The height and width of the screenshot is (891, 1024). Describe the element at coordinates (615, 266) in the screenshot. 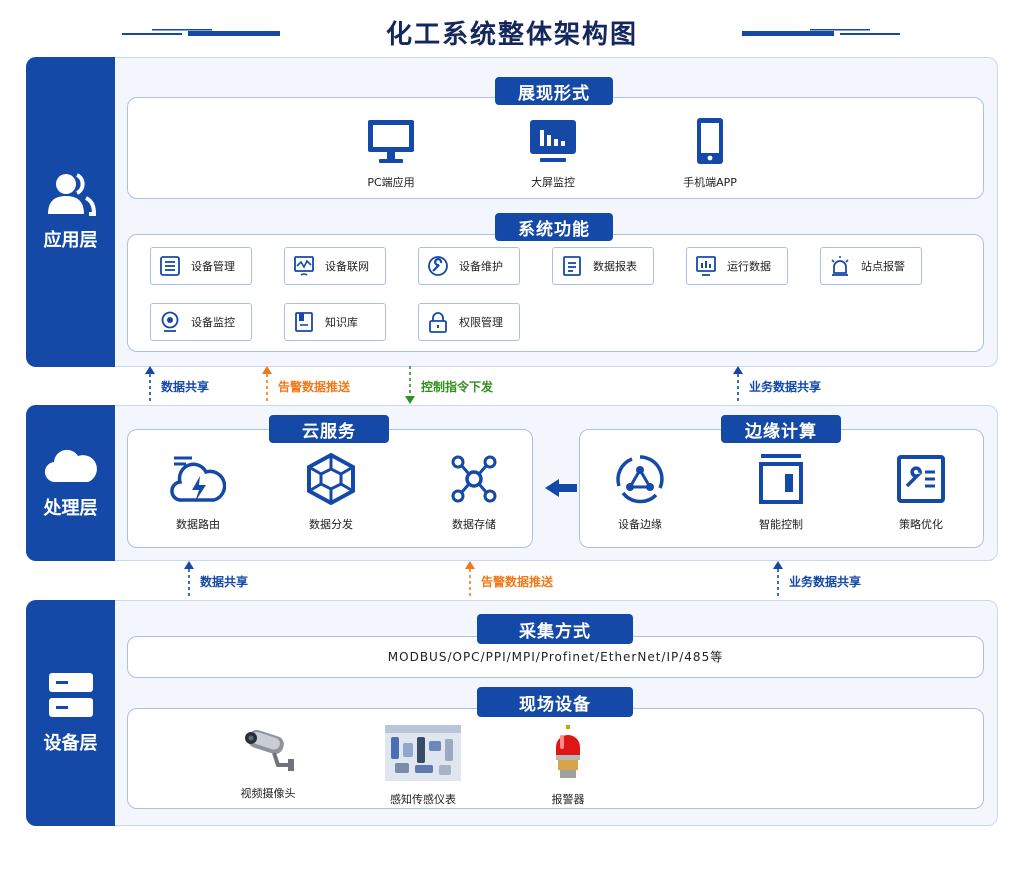

I see `function-label: 数据报表` at that location.